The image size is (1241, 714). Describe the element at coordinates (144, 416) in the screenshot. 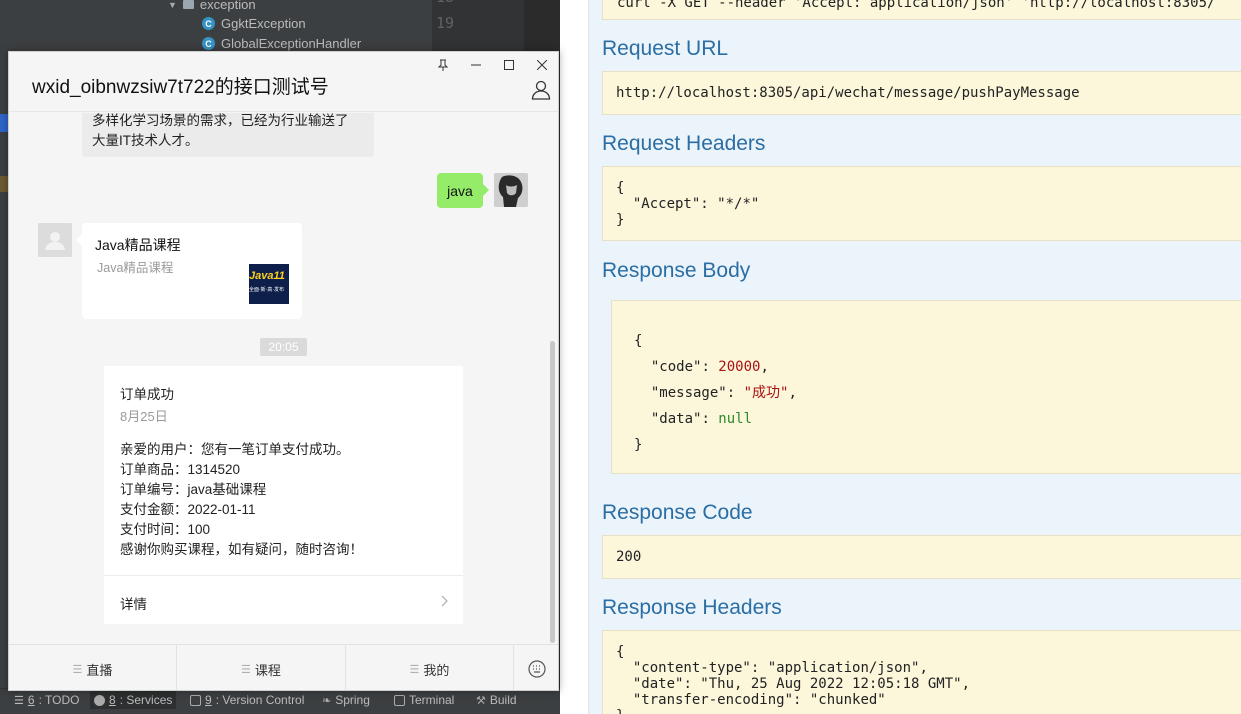

I see `template-date: 8月25日` at that location.